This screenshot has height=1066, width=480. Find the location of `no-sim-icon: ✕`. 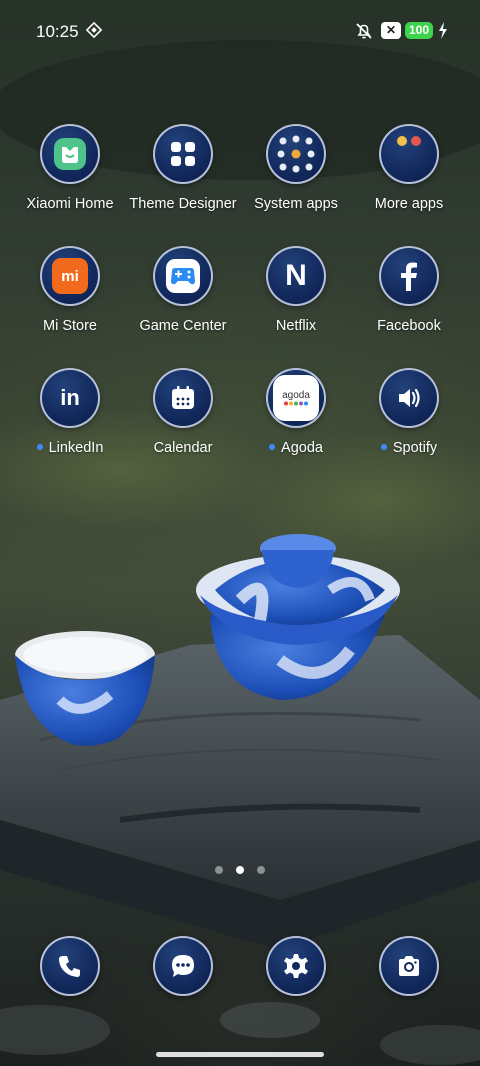

no-sim-icon: ✕ is located at coordinates (391, 30).